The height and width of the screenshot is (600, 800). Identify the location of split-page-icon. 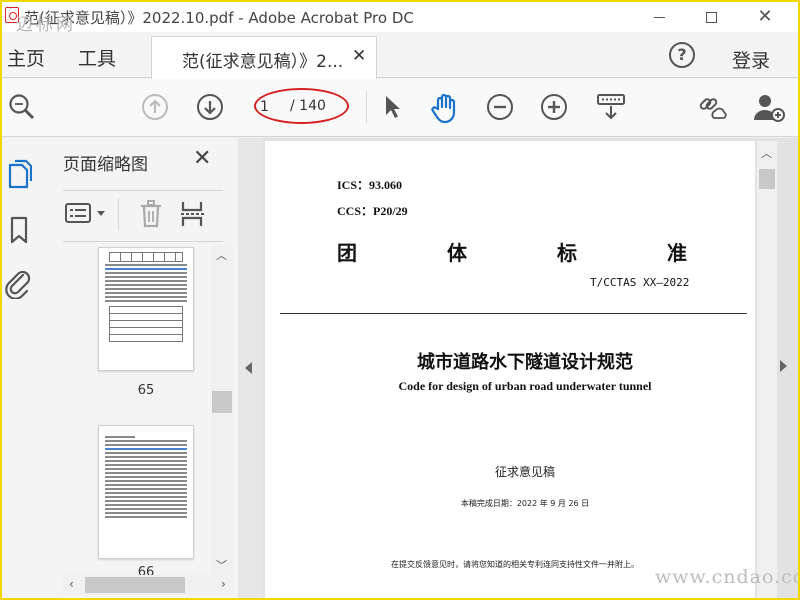
(193, 214).